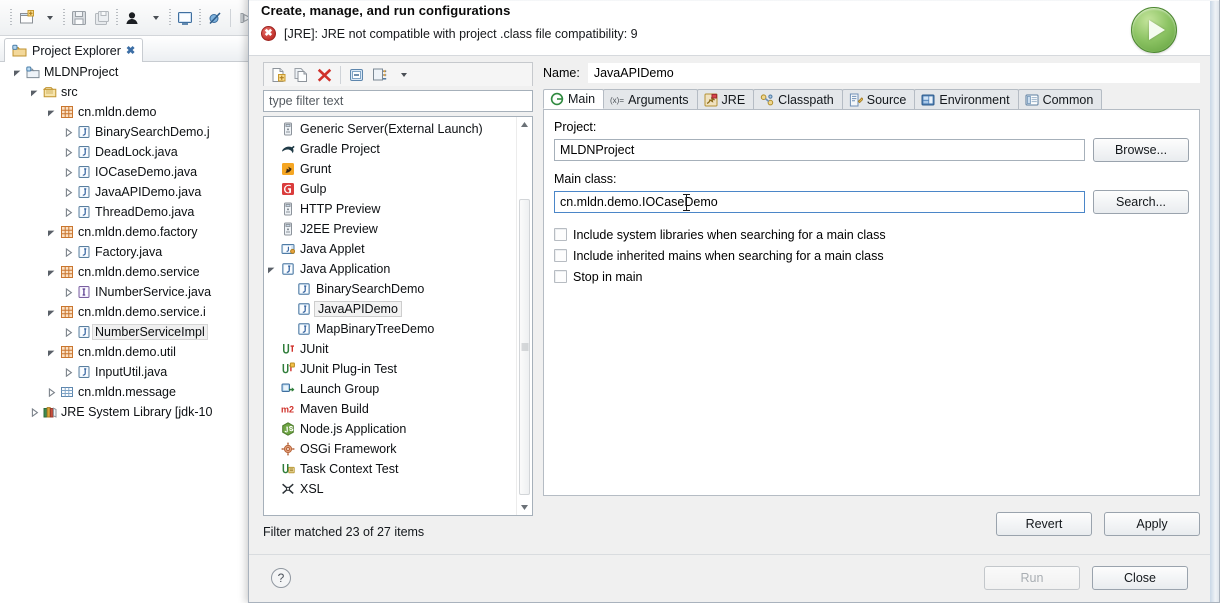  What do you see at coordinates (123, 172) in the screenshot?
I see `tree-row: IOCaseDemo.java` at bounding box center [123, 172].